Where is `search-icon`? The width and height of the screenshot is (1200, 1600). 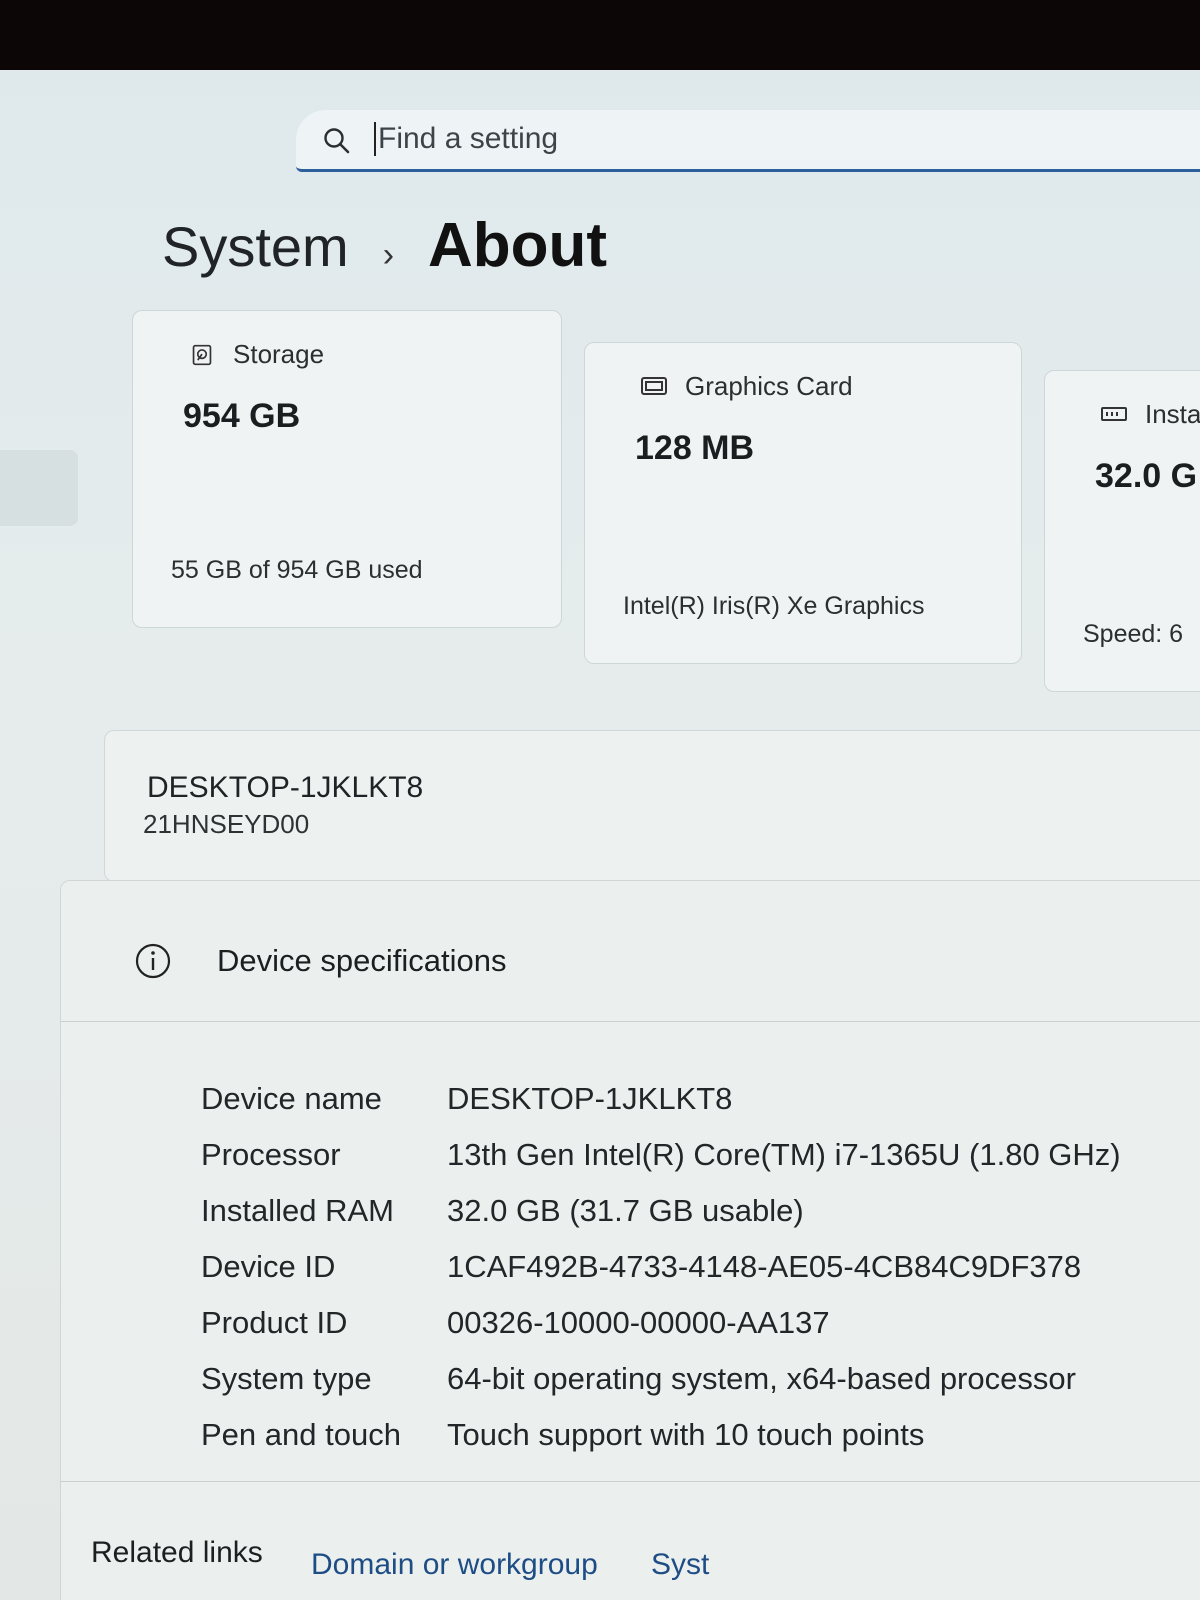
search-icon is located at coordinates (337, 141).